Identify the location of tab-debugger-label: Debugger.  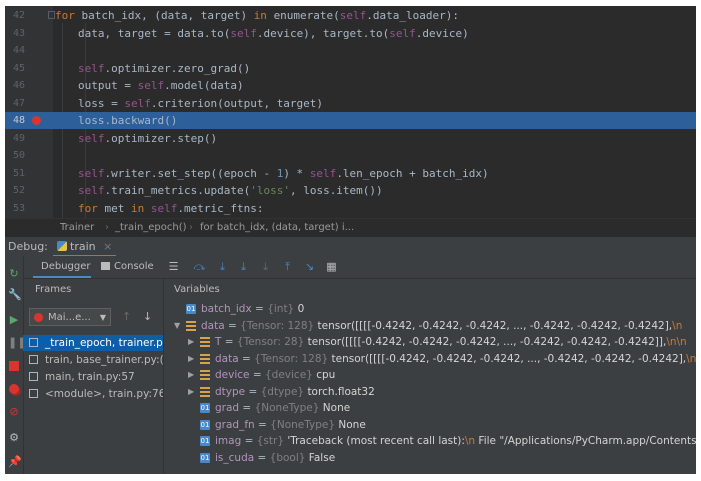
(66, 266).